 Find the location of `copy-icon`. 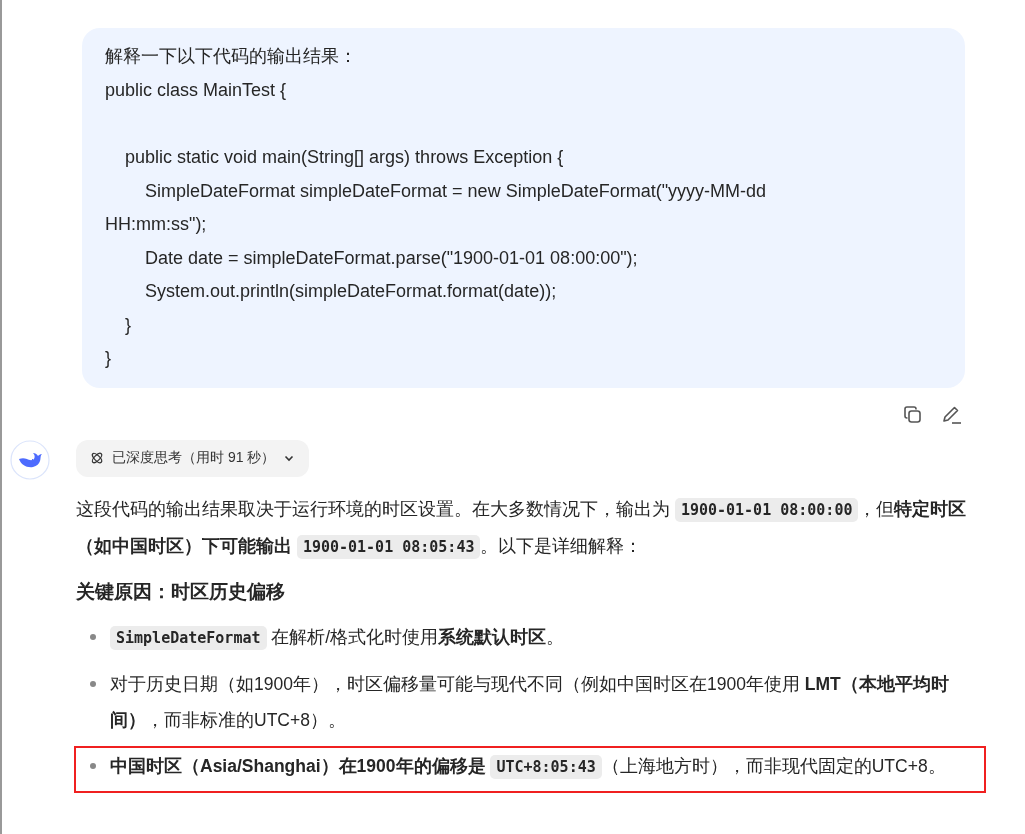

copy-icon is located at coordinates (913, 414).